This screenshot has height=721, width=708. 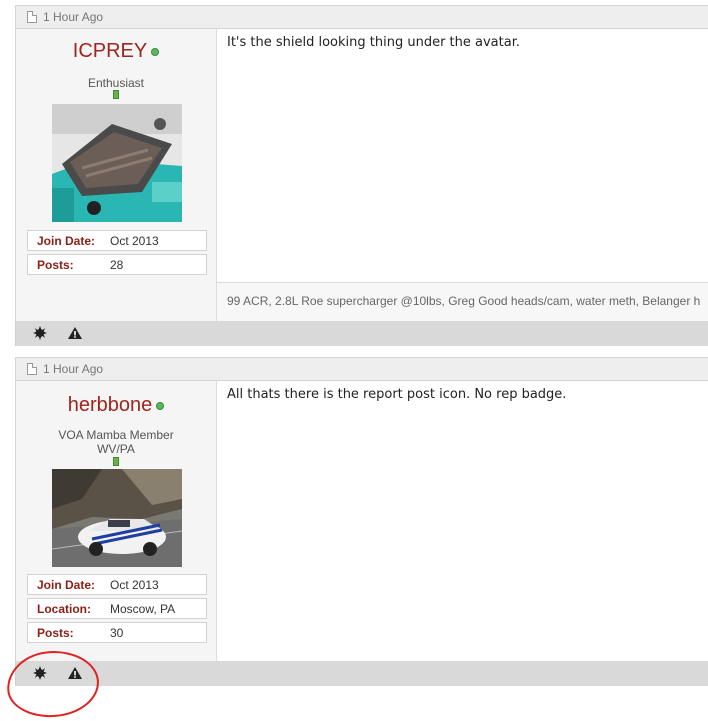 What do you see at coordinates (64, 609) in the screenshot?
I see `field-label: Location:` at bounding box center [64, 609].